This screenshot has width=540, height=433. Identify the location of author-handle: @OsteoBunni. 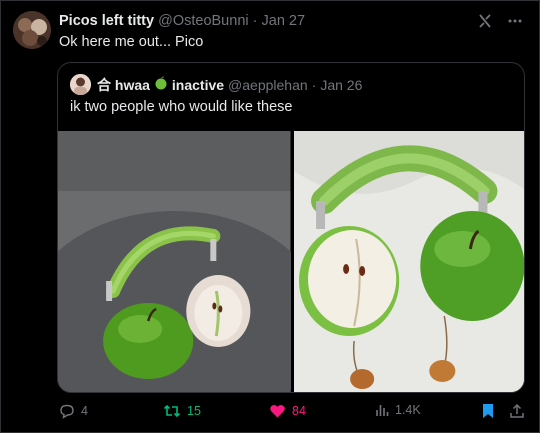
(203, 21).